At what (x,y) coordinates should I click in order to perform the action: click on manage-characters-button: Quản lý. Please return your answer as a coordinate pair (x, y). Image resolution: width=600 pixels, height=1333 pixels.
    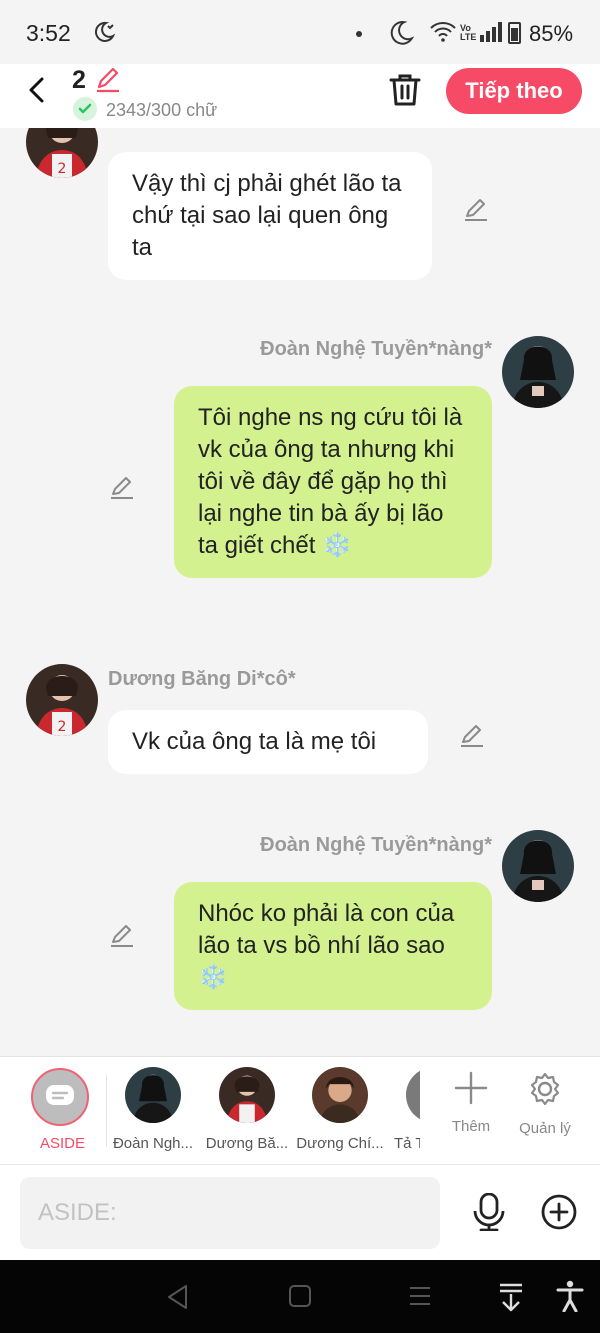
    Looking at the image, I should click on (545, 1104).